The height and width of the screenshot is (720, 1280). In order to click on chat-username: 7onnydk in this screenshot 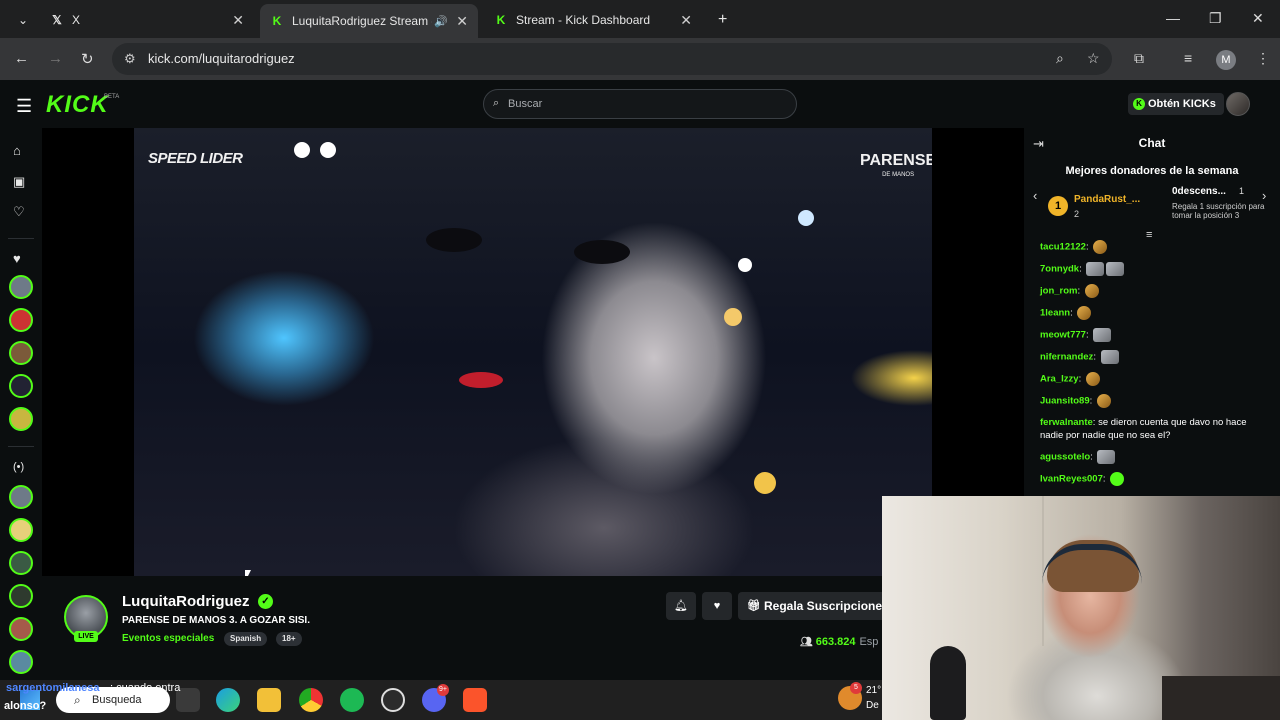, I will do `click(1059, 269)`.